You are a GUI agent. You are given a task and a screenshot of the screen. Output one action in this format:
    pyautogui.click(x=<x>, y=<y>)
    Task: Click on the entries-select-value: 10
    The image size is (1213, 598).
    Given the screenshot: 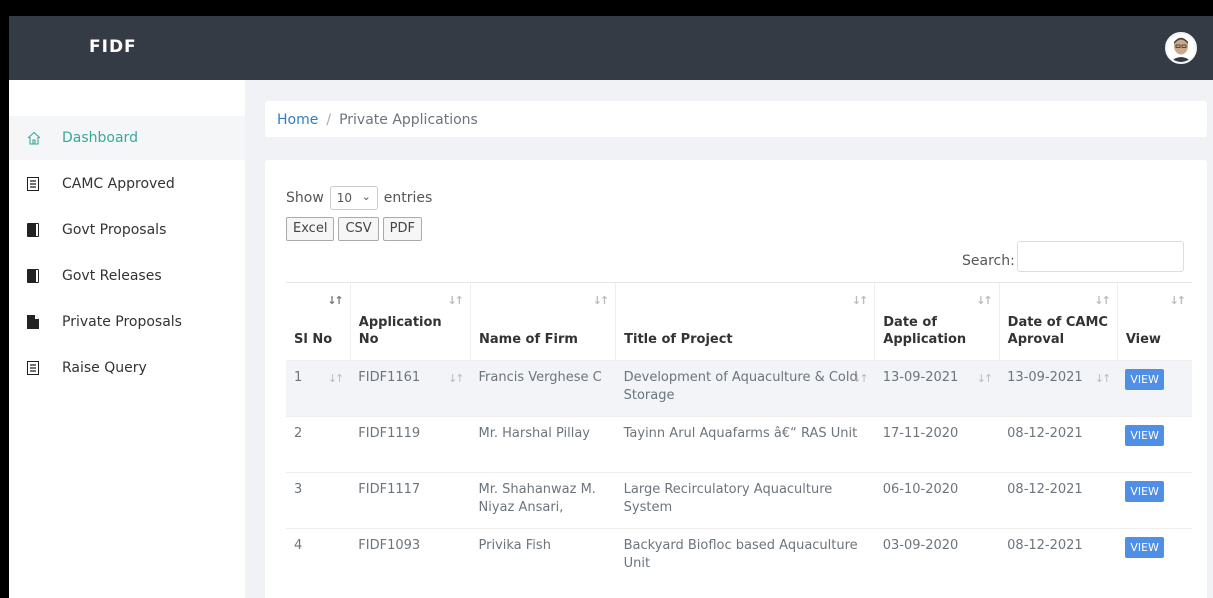 What is the action you would take?
    pyautogui.click(x=344, y=198)
    